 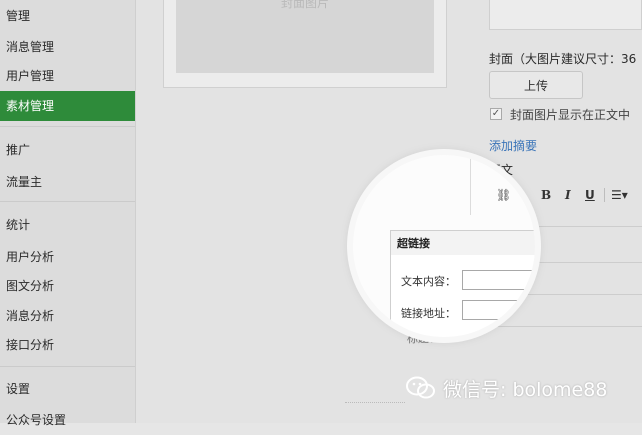 I want to click on wechat-icon, so click(x=420, y=387).